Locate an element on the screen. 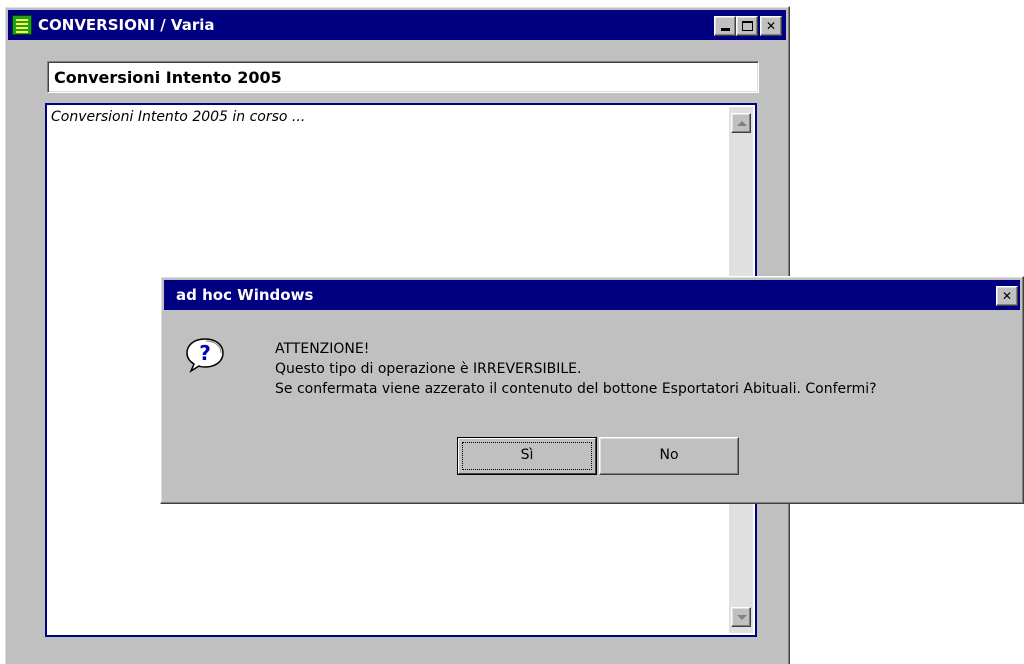  yes-button: Sì is located at coordinates (527, 456).